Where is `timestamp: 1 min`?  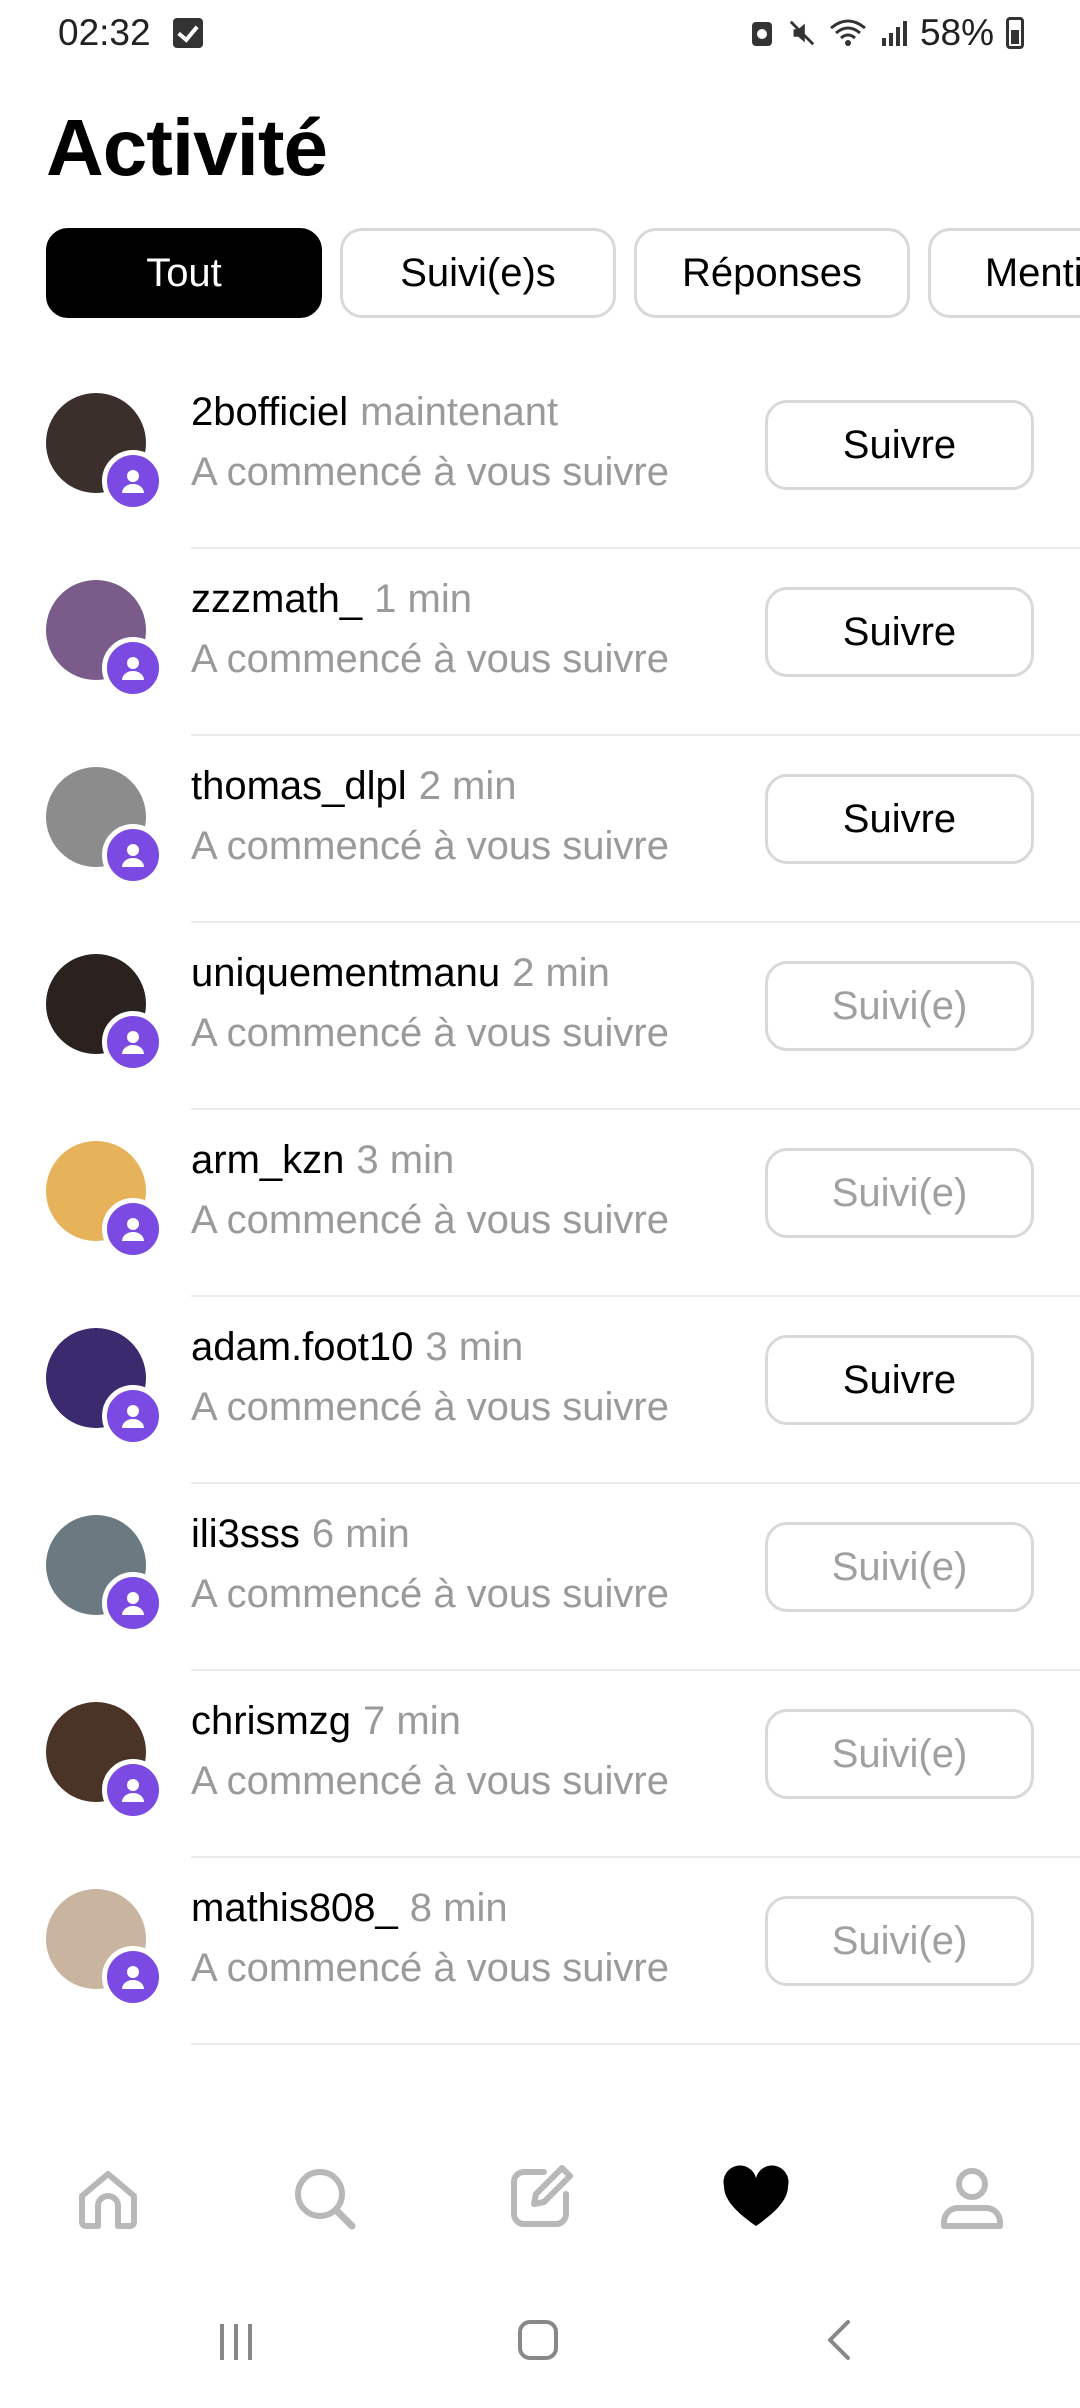 timestamp: 1 min is located at coordinates (423, 599).